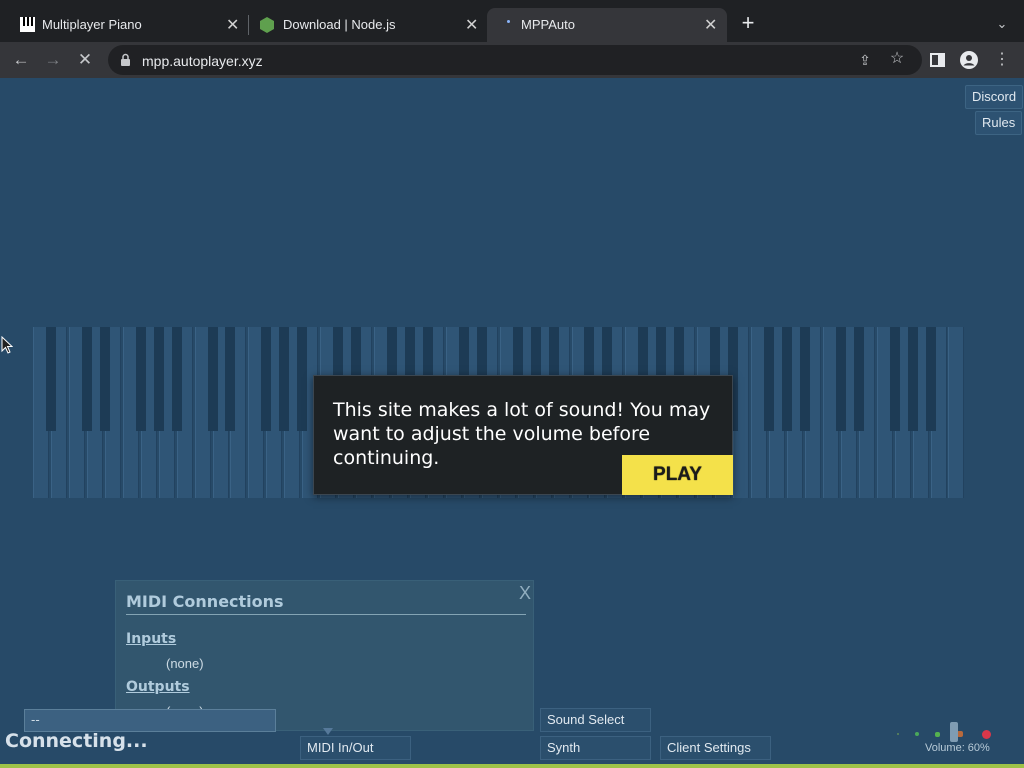 The image size is (1024, 768). What do you see at coordinates (92, 24) in the screenshot?
I see `tab-title: Multiplayer Piano` at bounding box center [92, 24].